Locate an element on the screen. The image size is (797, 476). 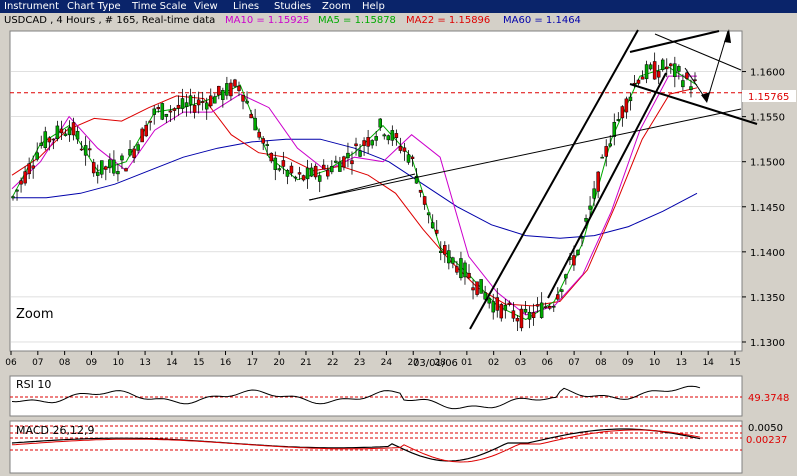
menu-zoom: Zoom is located at coordinates (336, 6).